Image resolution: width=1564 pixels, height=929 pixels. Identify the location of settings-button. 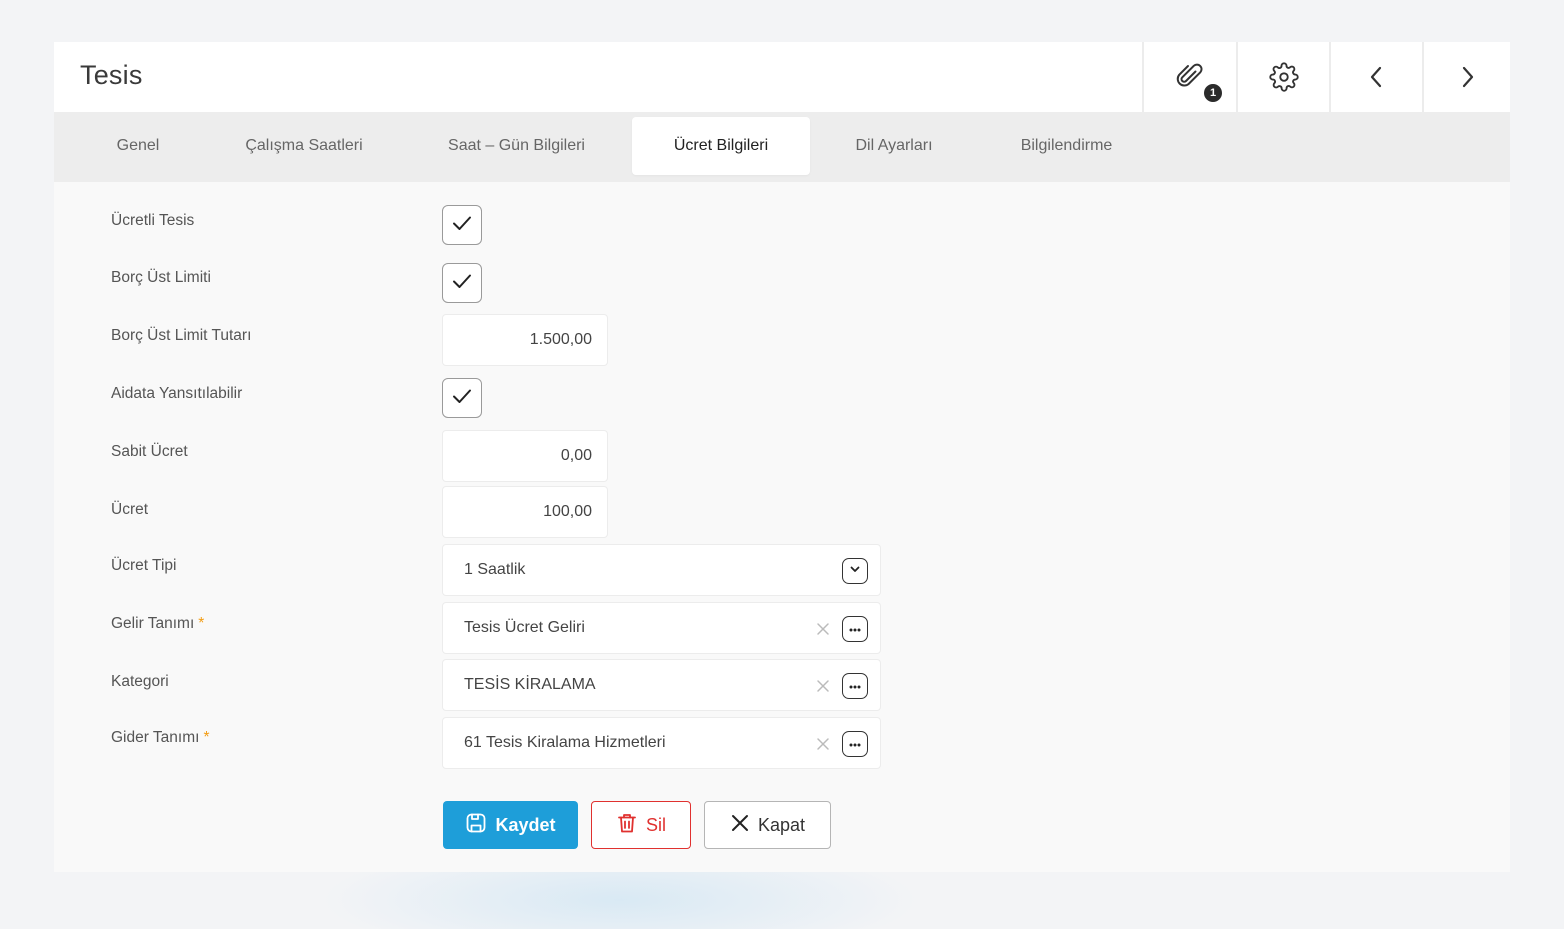
(1282, 77).